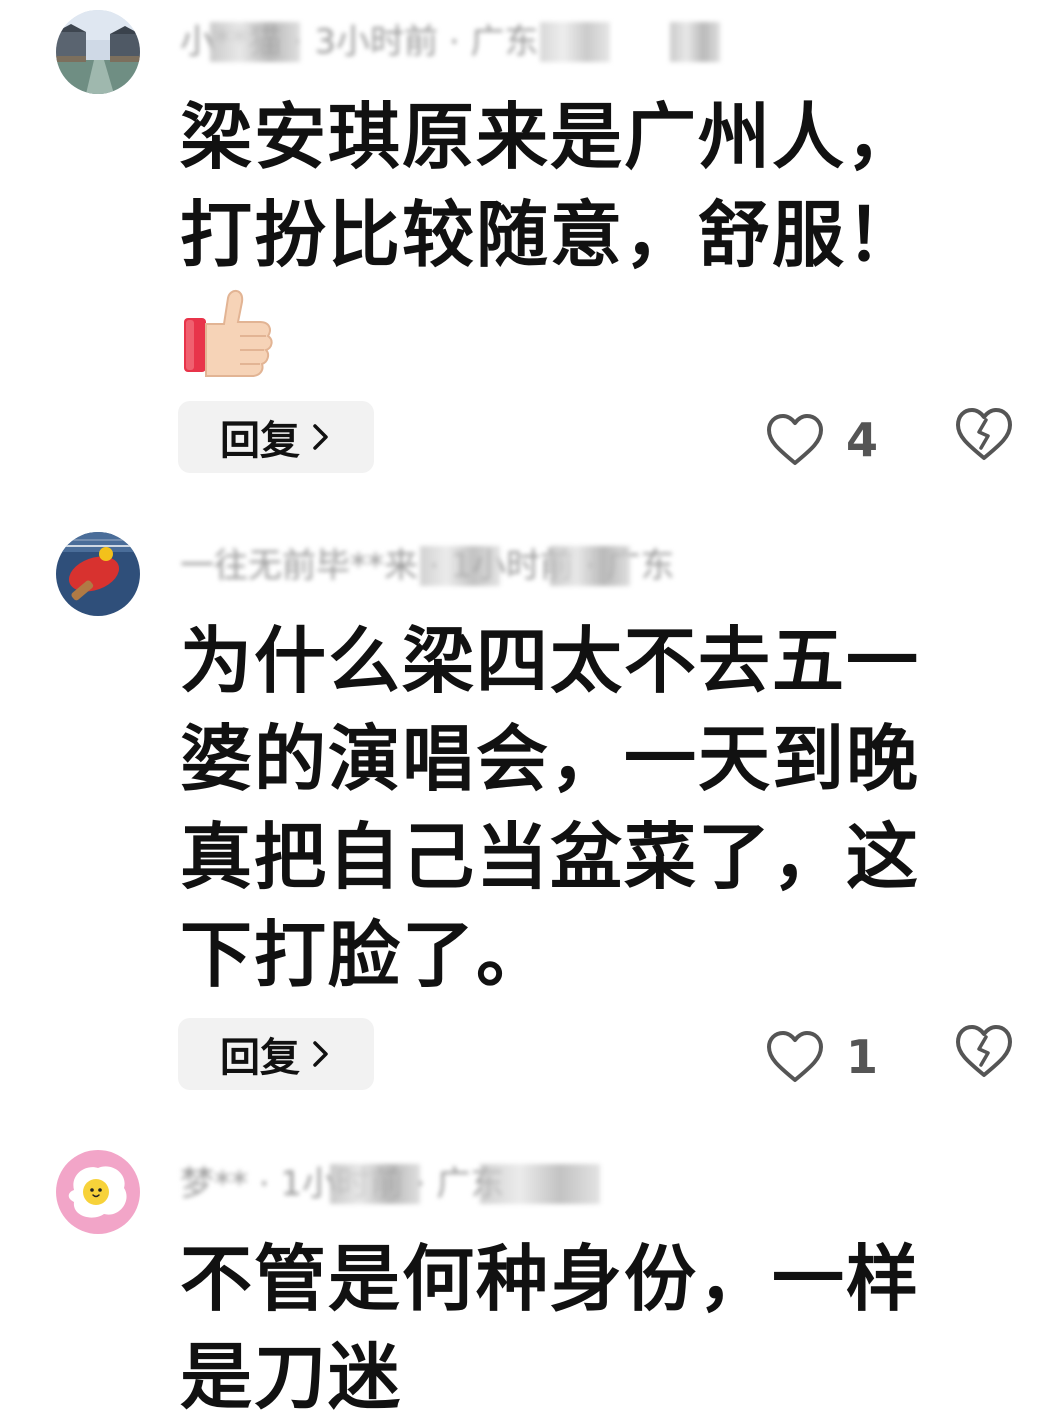 The height and width of the screenshot is (1426, 1040). Describe the element at coordinates (550, 857) in the screenshot. I see `comment-text-line: 真把自己当盆菜了，这` at that location.